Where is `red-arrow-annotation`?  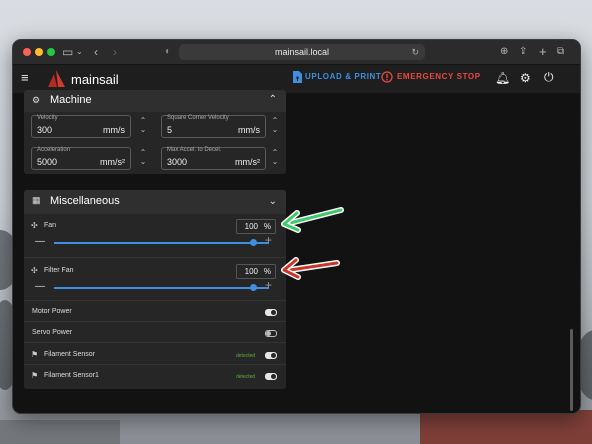
red-arrow-annotation is located at coordinates (310, 268).